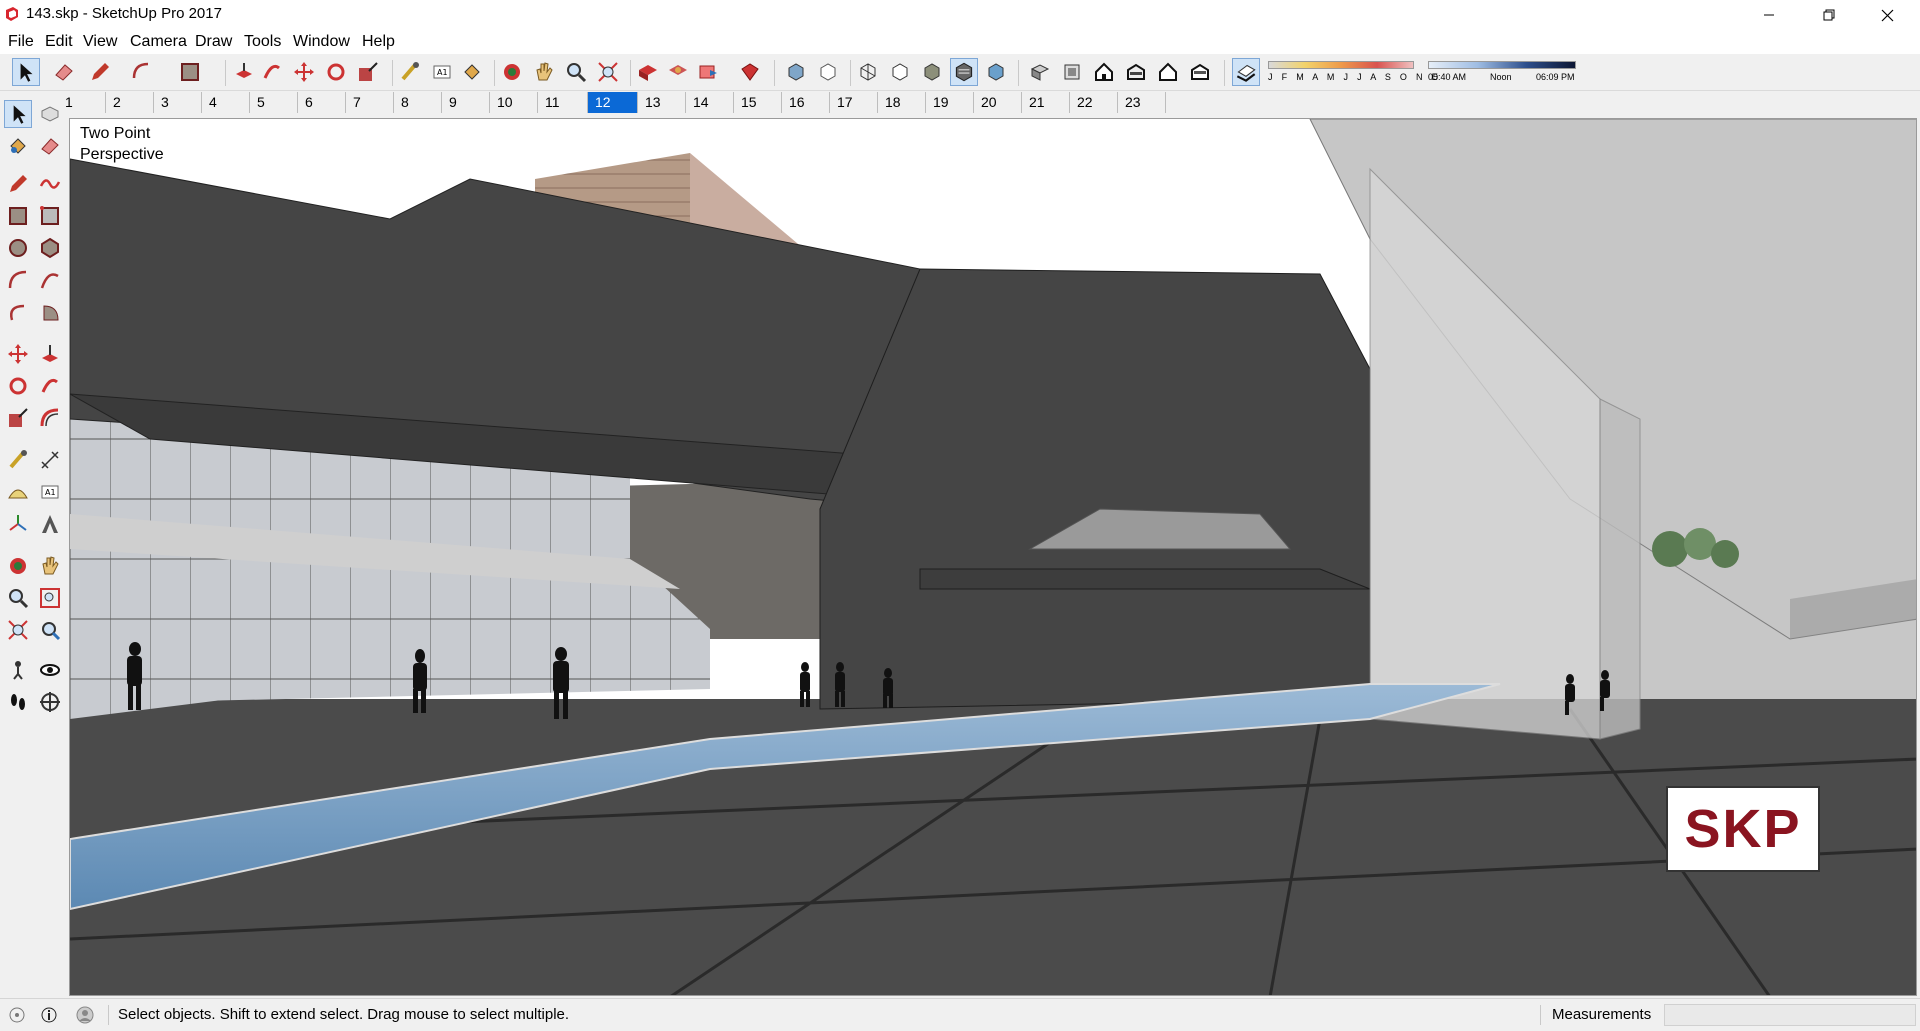 This screenshot has height=1031, width=1920. What do you see at coordinates (50, 114) in the screenshot?
I see `make-component-icon` at bounding box center [50, 114].